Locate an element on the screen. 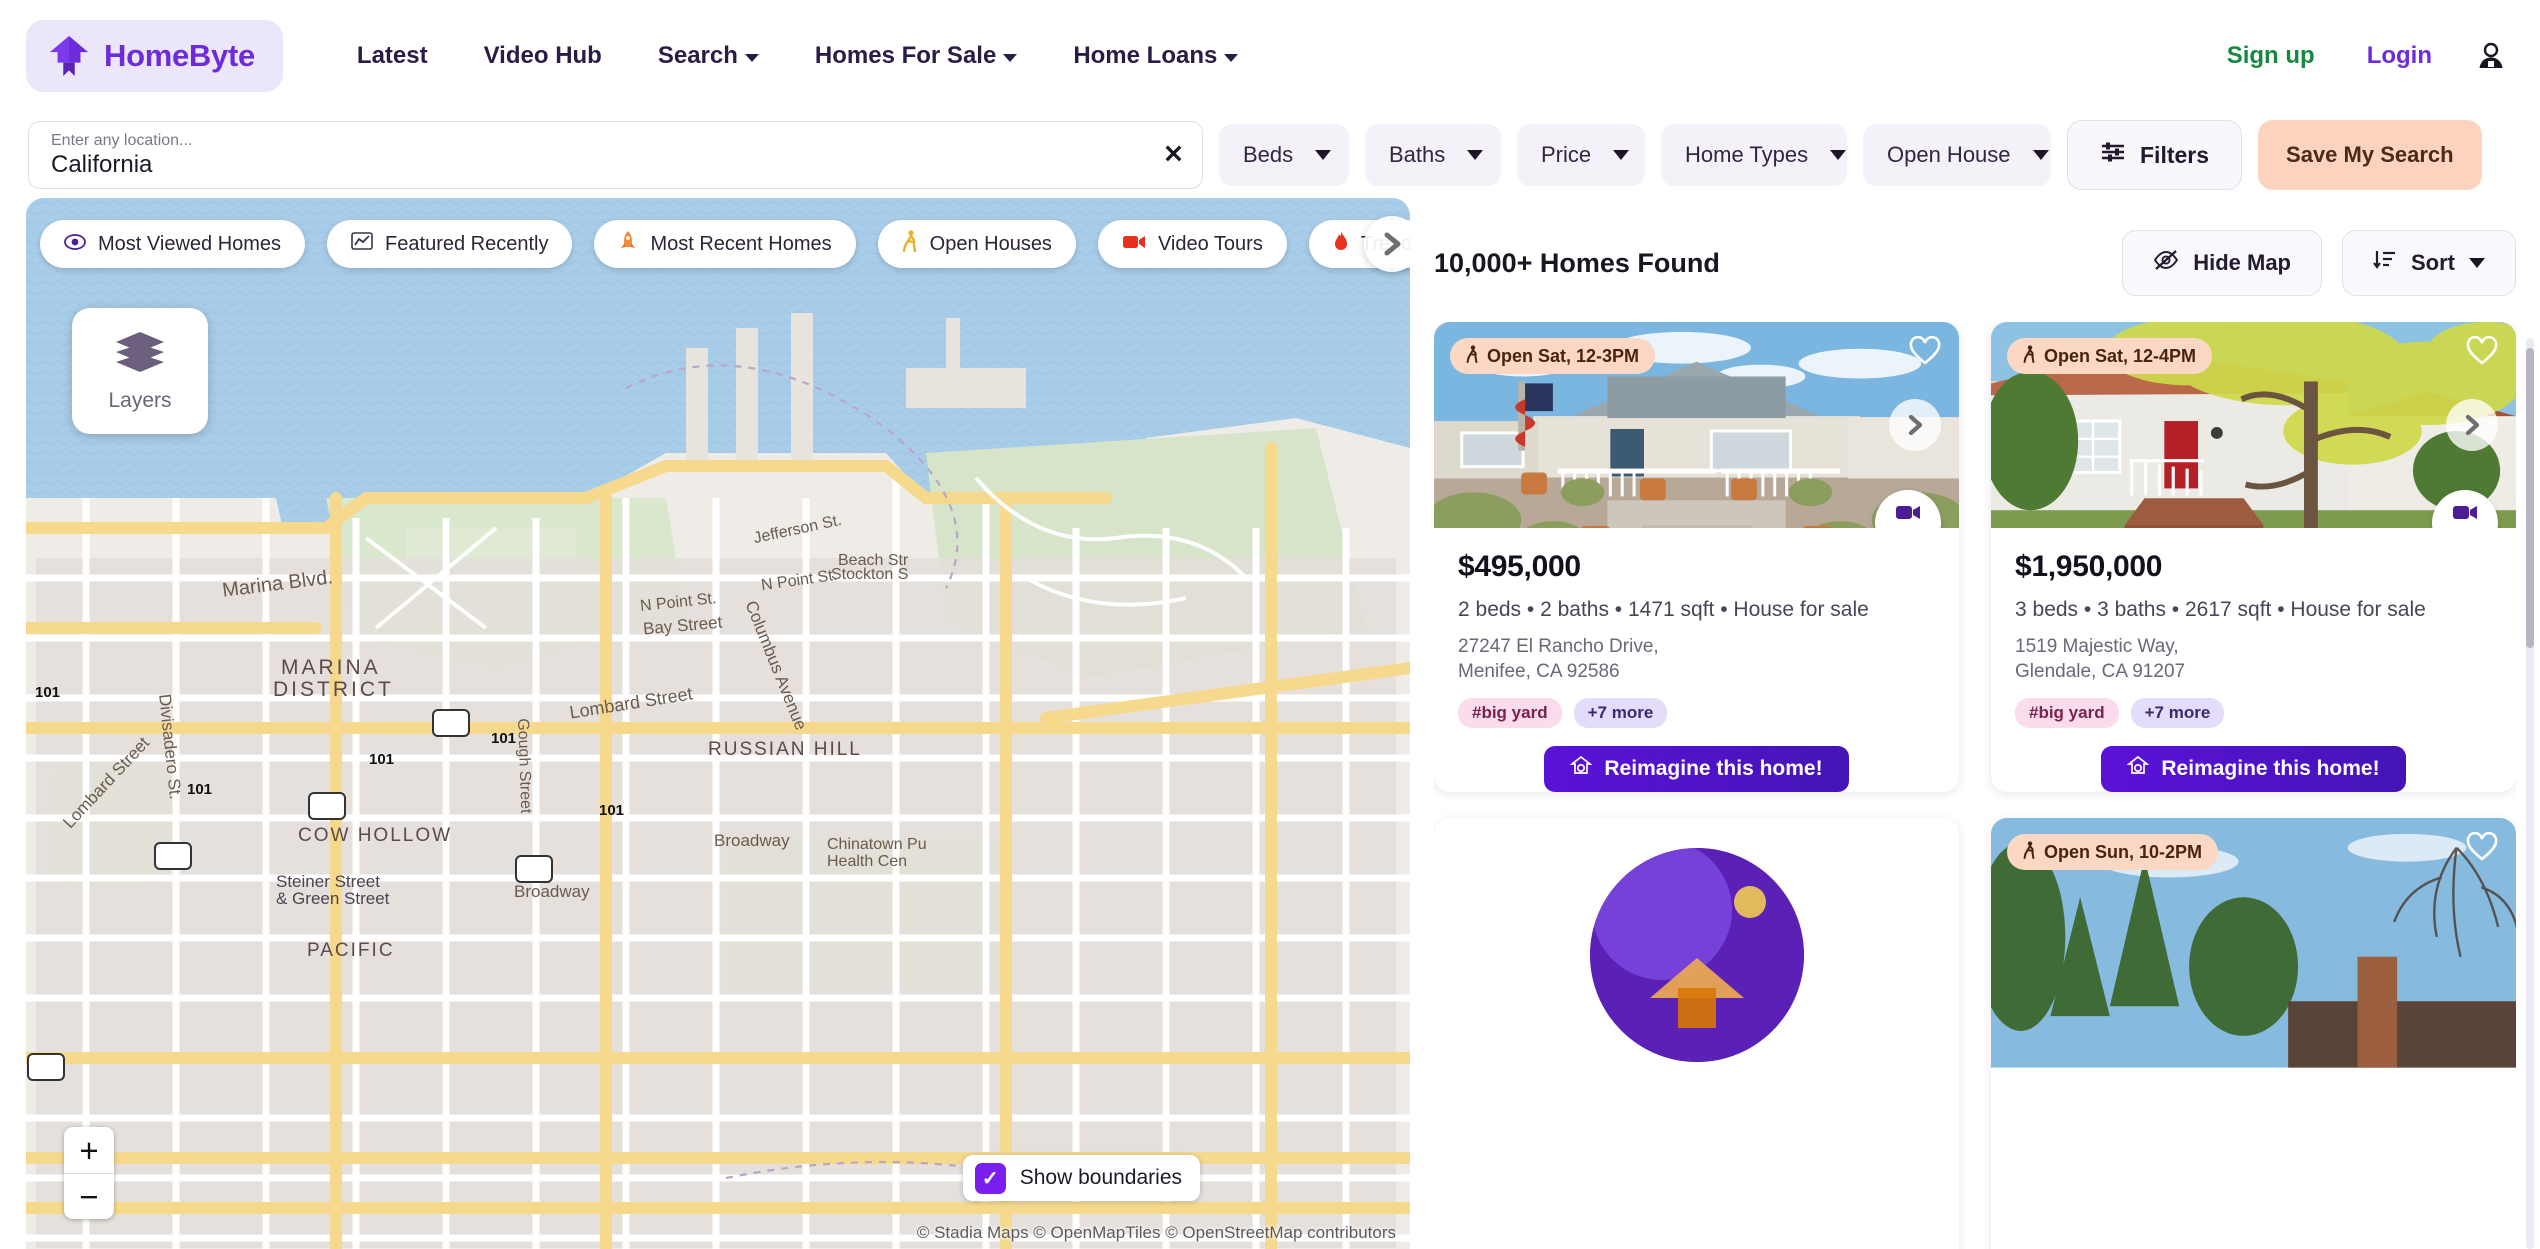  chip-open-houses: Open Houses is located at coordinates (976, 244).